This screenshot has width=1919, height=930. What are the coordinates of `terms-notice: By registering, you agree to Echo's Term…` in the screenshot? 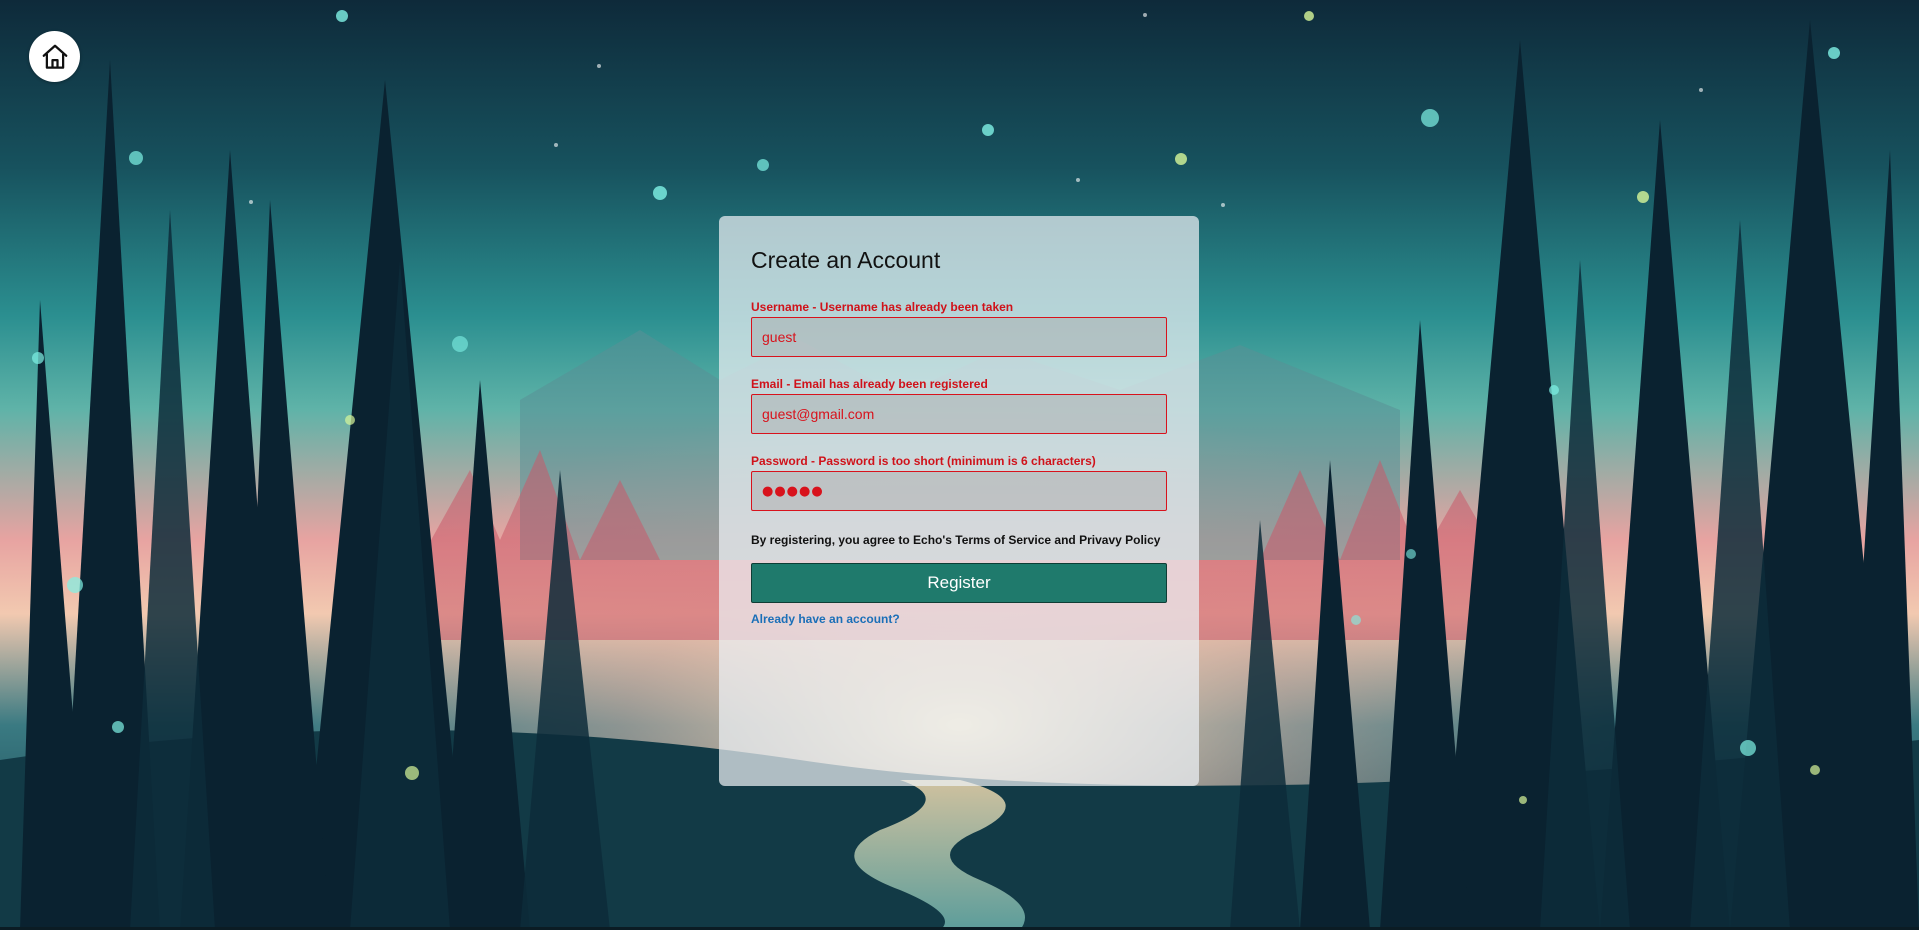 It's located at (959, 540).